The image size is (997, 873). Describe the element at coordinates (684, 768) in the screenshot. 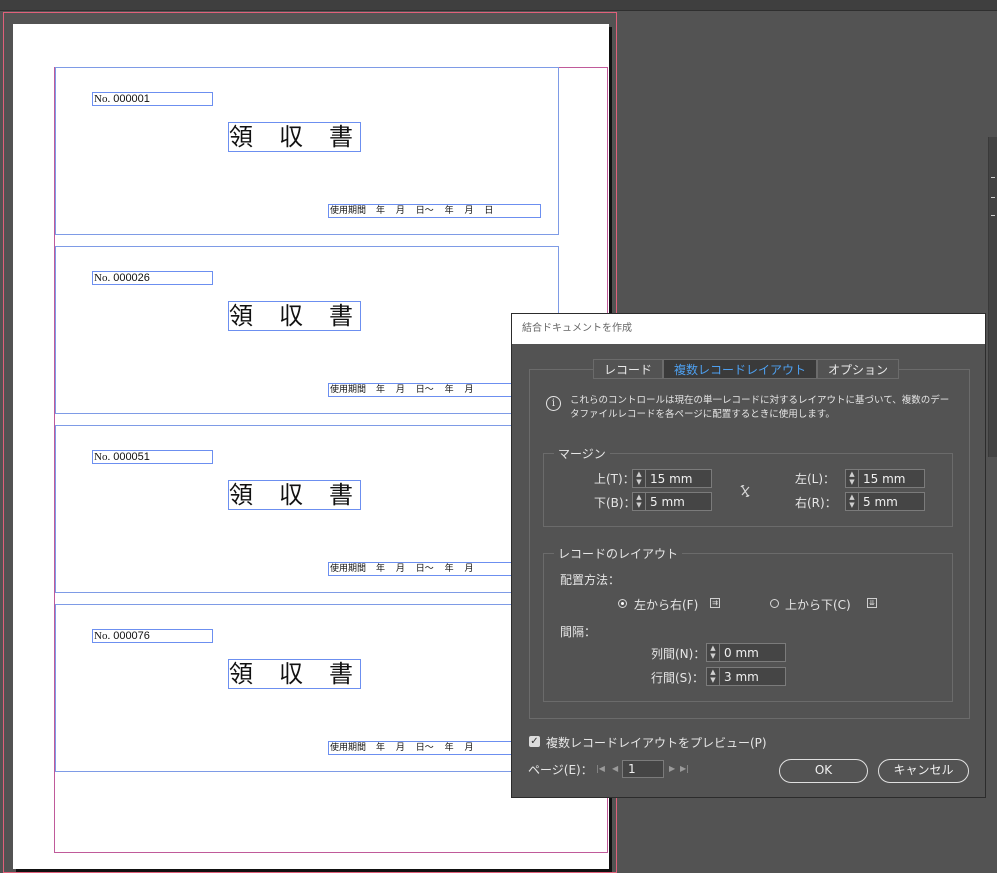

I see `last-page-icon: ▶|` at that location.